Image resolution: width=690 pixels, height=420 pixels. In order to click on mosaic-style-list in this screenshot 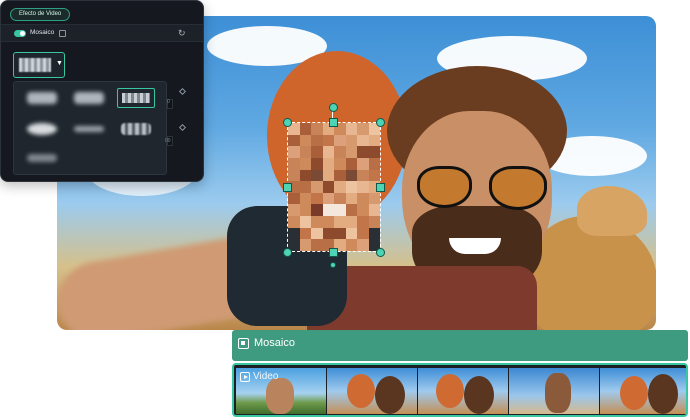, I will do `click(90, 128)`.